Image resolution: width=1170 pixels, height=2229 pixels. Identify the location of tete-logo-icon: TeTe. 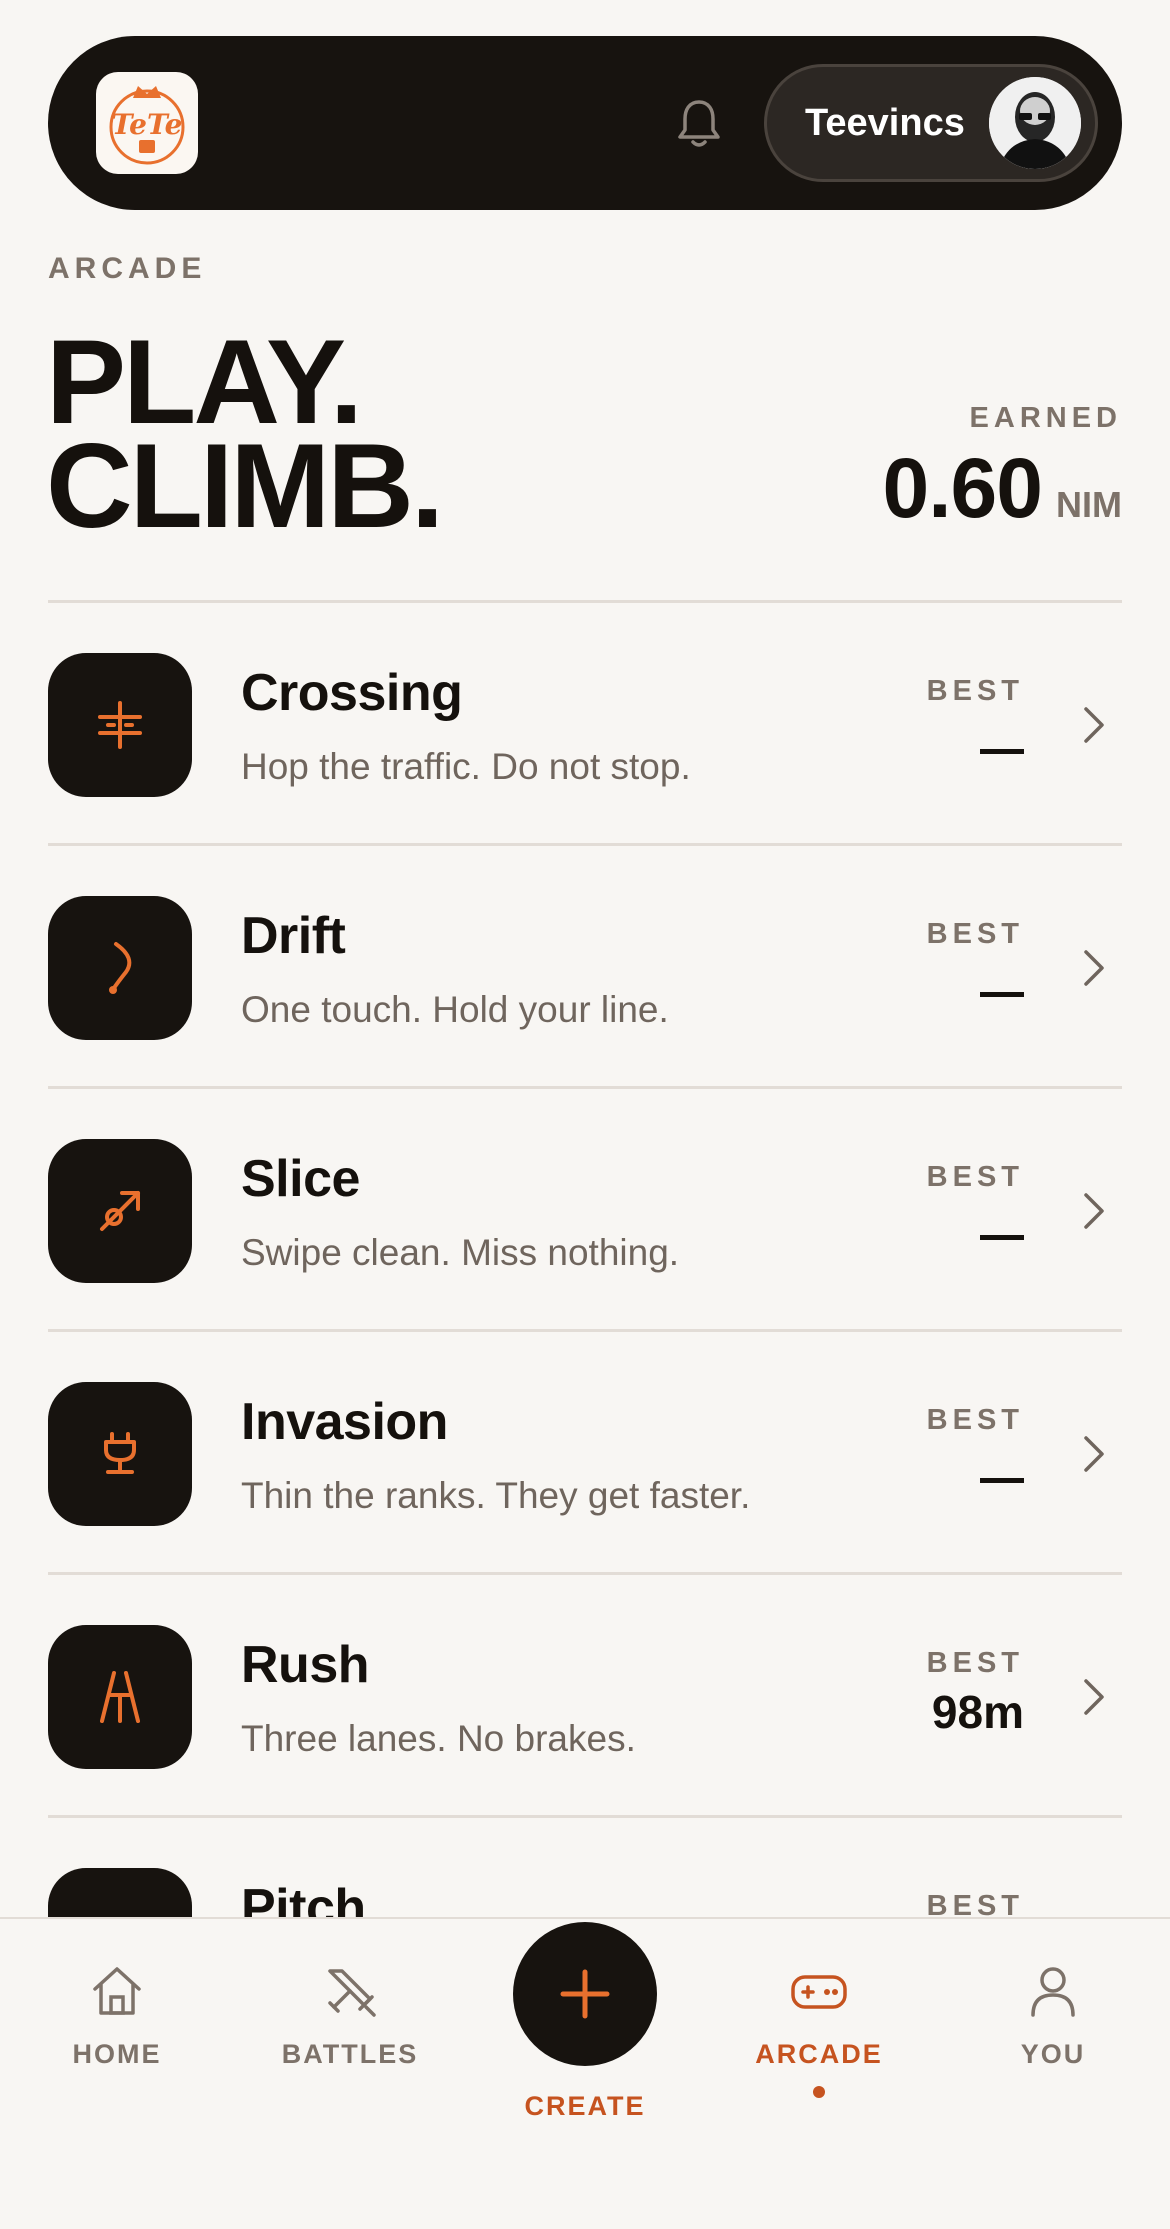
(147, 125).